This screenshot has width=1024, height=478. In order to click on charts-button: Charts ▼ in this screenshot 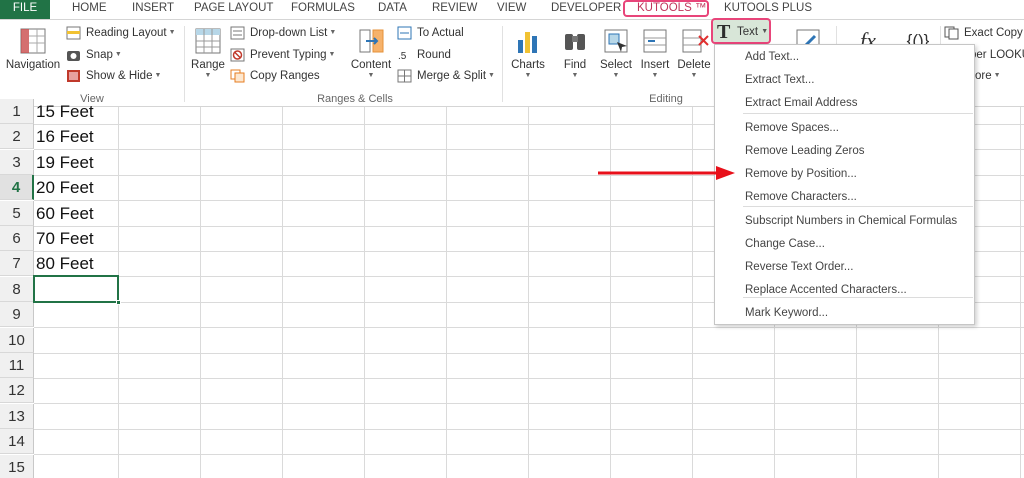, I will do `click(528, 53)`.